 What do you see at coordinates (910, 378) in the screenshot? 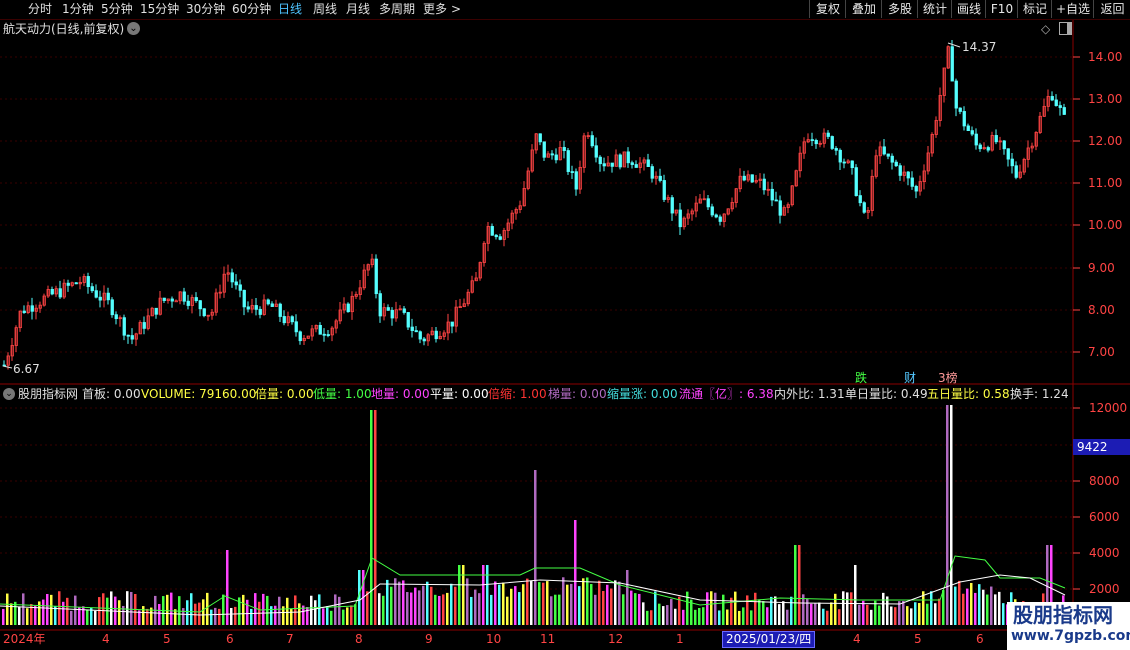
I see `marker-finance: 财` at bounding box center [910, 378].